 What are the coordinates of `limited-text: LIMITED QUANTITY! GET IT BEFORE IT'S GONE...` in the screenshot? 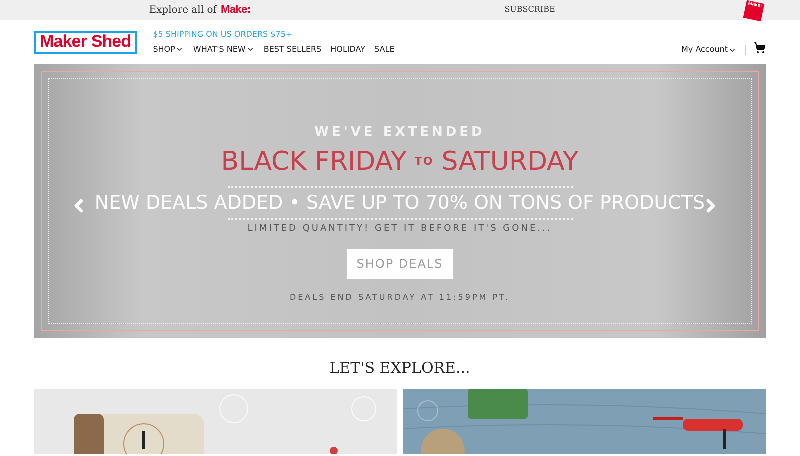 It's located at (400, 229).